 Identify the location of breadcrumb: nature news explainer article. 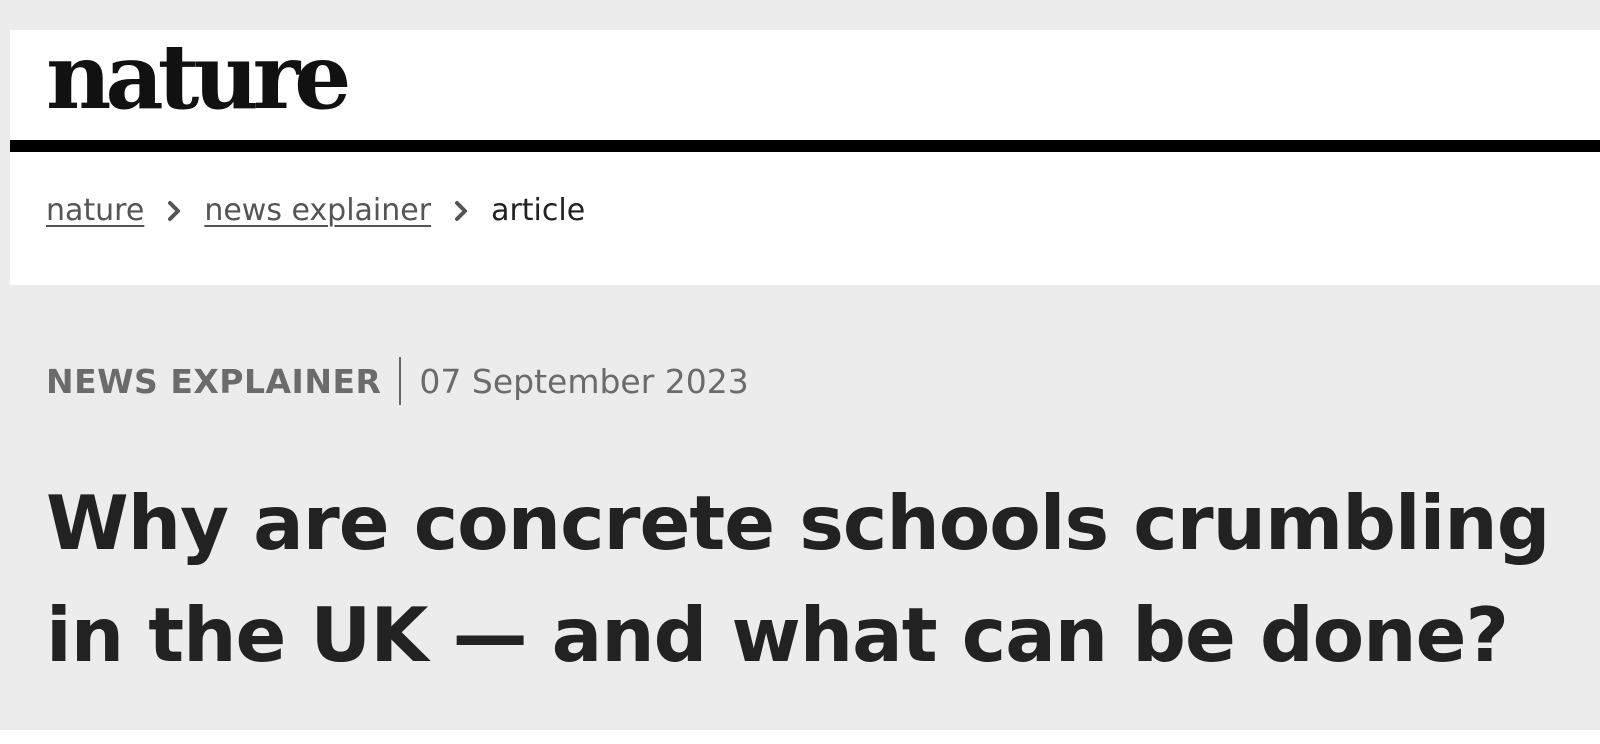
(315, 211).